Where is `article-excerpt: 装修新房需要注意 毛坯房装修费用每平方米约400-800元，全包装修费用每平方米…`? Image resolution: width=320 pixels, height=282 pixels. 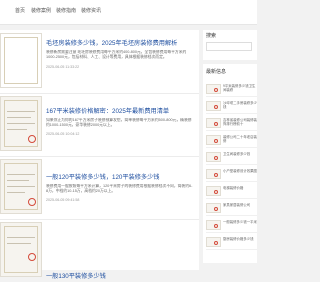
article-excerpt: 装修新房需要注意 毛坯房装修费用每平方米约400-800元，全包装修费用每平方米… is located at coordinates (116, 55).